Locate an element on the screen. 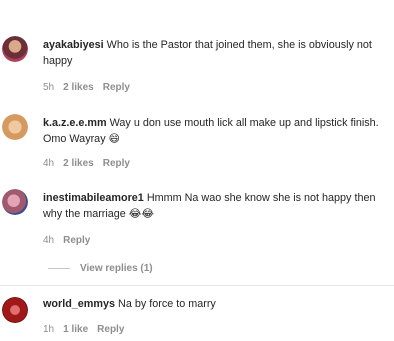 The height and width of the screenshot is (341, 394). reply-thread-line is located at coordinates (59, 268).